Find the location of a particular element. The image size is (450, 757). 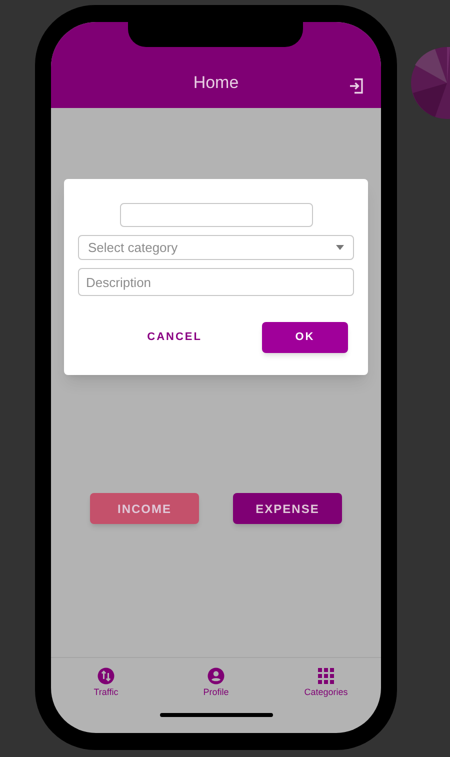

nav-tab: Categories is located at coordinates (326, 683).